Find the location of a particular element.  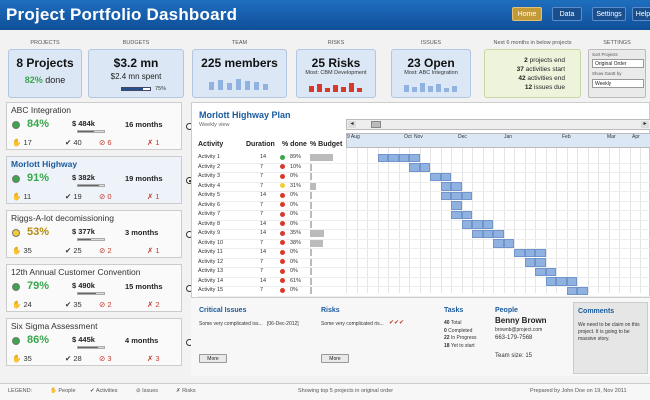

activity-pct-done: 10% is located at coordinates (296, 166).